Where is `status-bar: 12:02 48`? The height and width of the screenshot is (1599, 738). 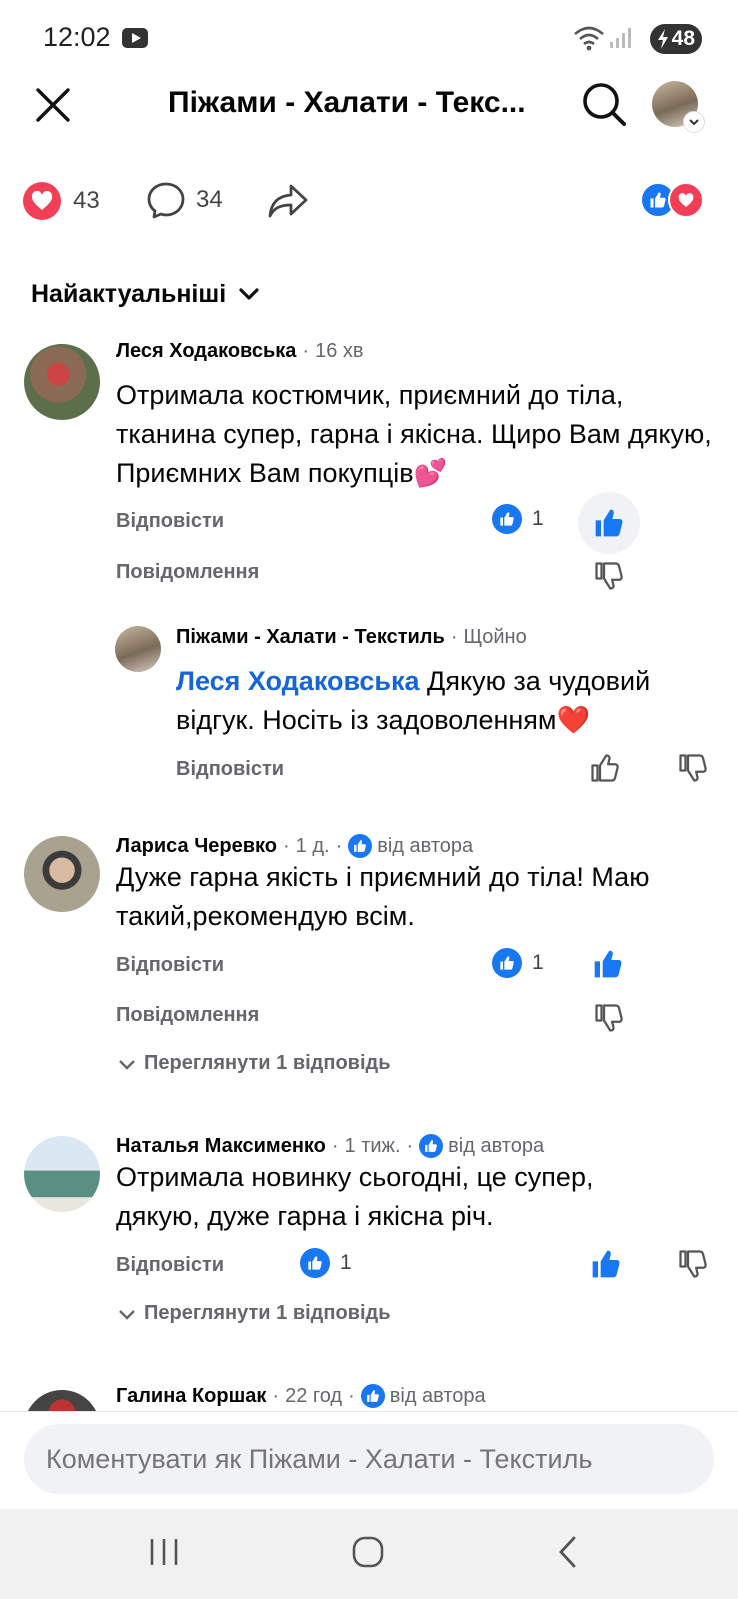
status-bar: 12:02 48 is located at coordinates (369, 39).